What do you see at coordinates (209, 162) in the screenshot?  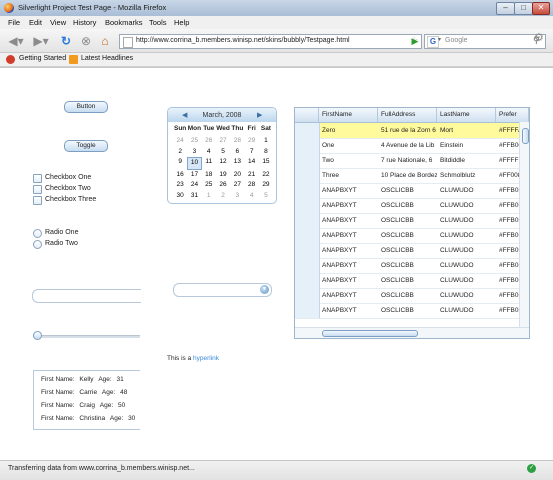 I see `calendar-day: 11` at bounding box center [209, 162].